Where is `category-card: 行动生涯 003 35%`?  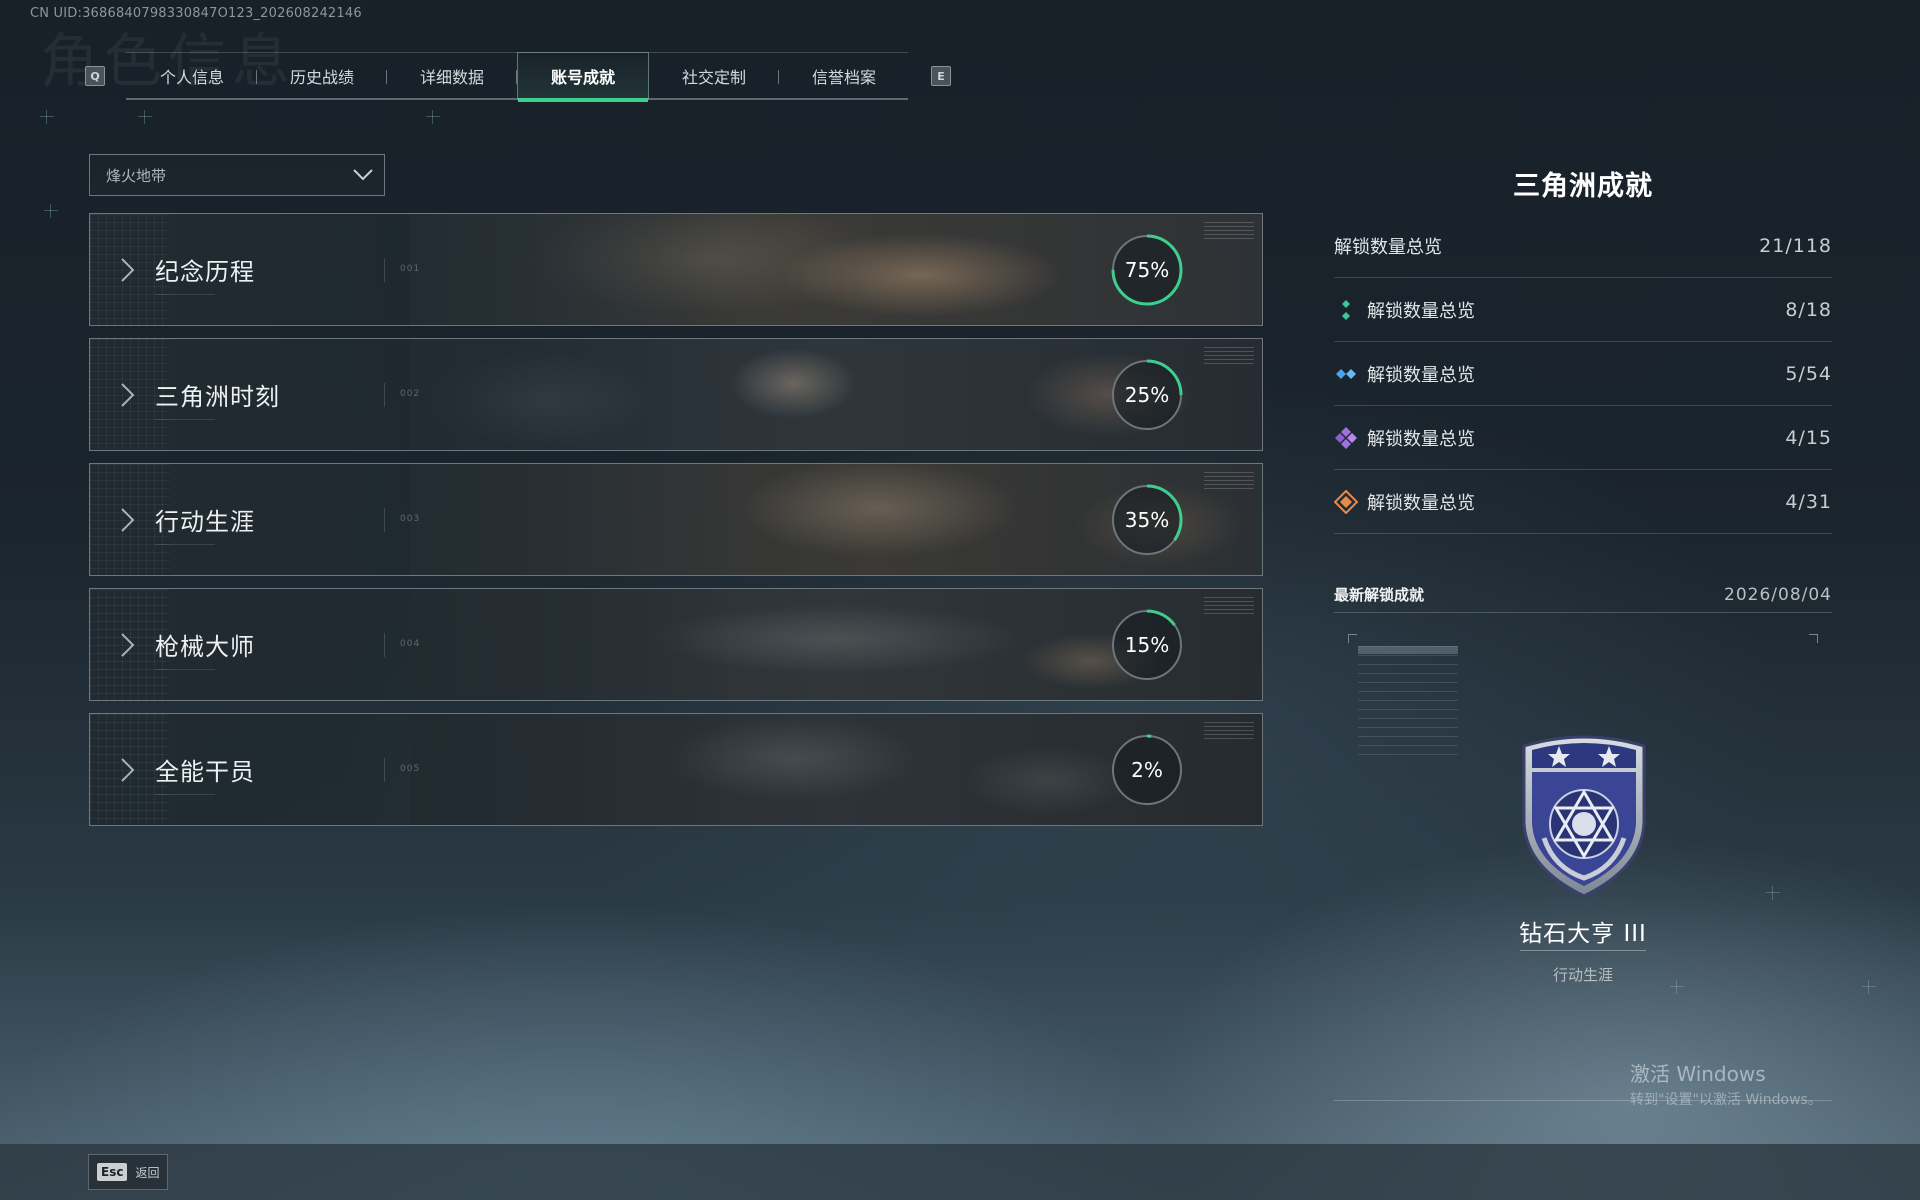 category-card: 行动生涯 003 35% is located at coordinates (676, 519).